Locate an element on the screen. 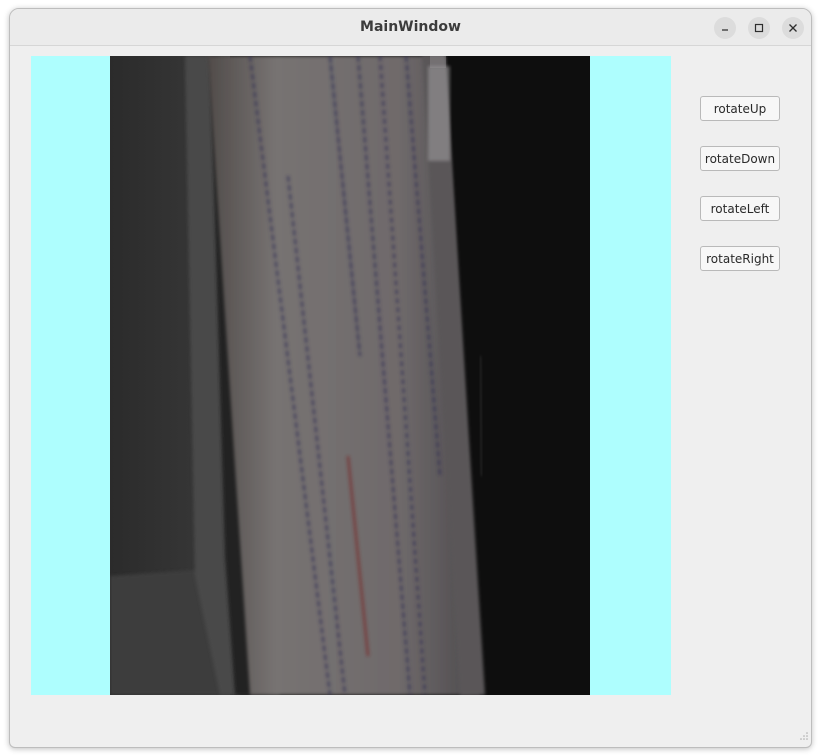  minimize-button is located at coordinates (725, 28).